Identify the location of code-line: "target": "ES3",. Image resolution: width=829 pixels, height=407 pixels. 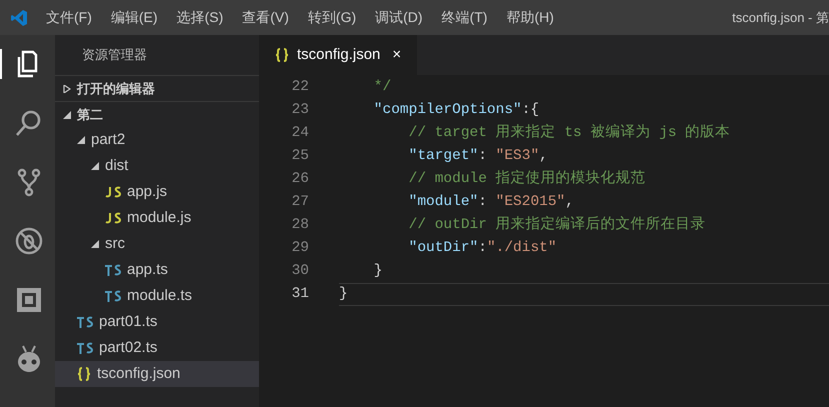
(478, 156).